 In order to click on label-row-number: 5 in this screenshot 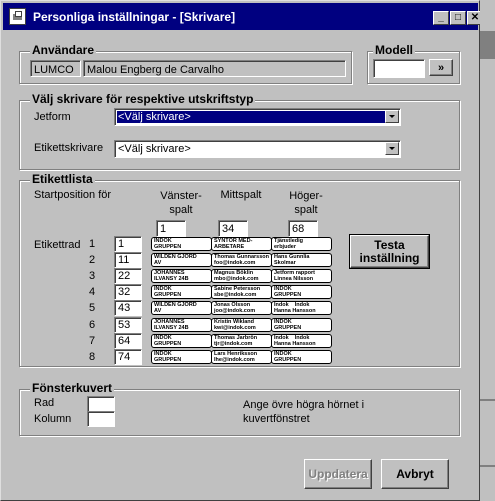, I will do `click(92, 308)`.